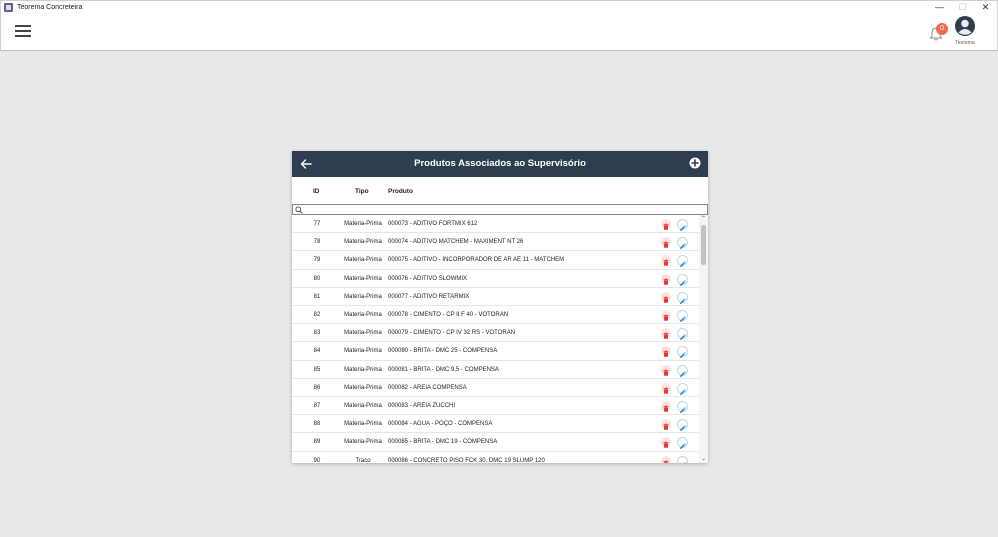  What do you see at coordinates (362, 191) in the screenshot?
I see `column-header-tipo: Tipo` at bounding box center [362, 191].